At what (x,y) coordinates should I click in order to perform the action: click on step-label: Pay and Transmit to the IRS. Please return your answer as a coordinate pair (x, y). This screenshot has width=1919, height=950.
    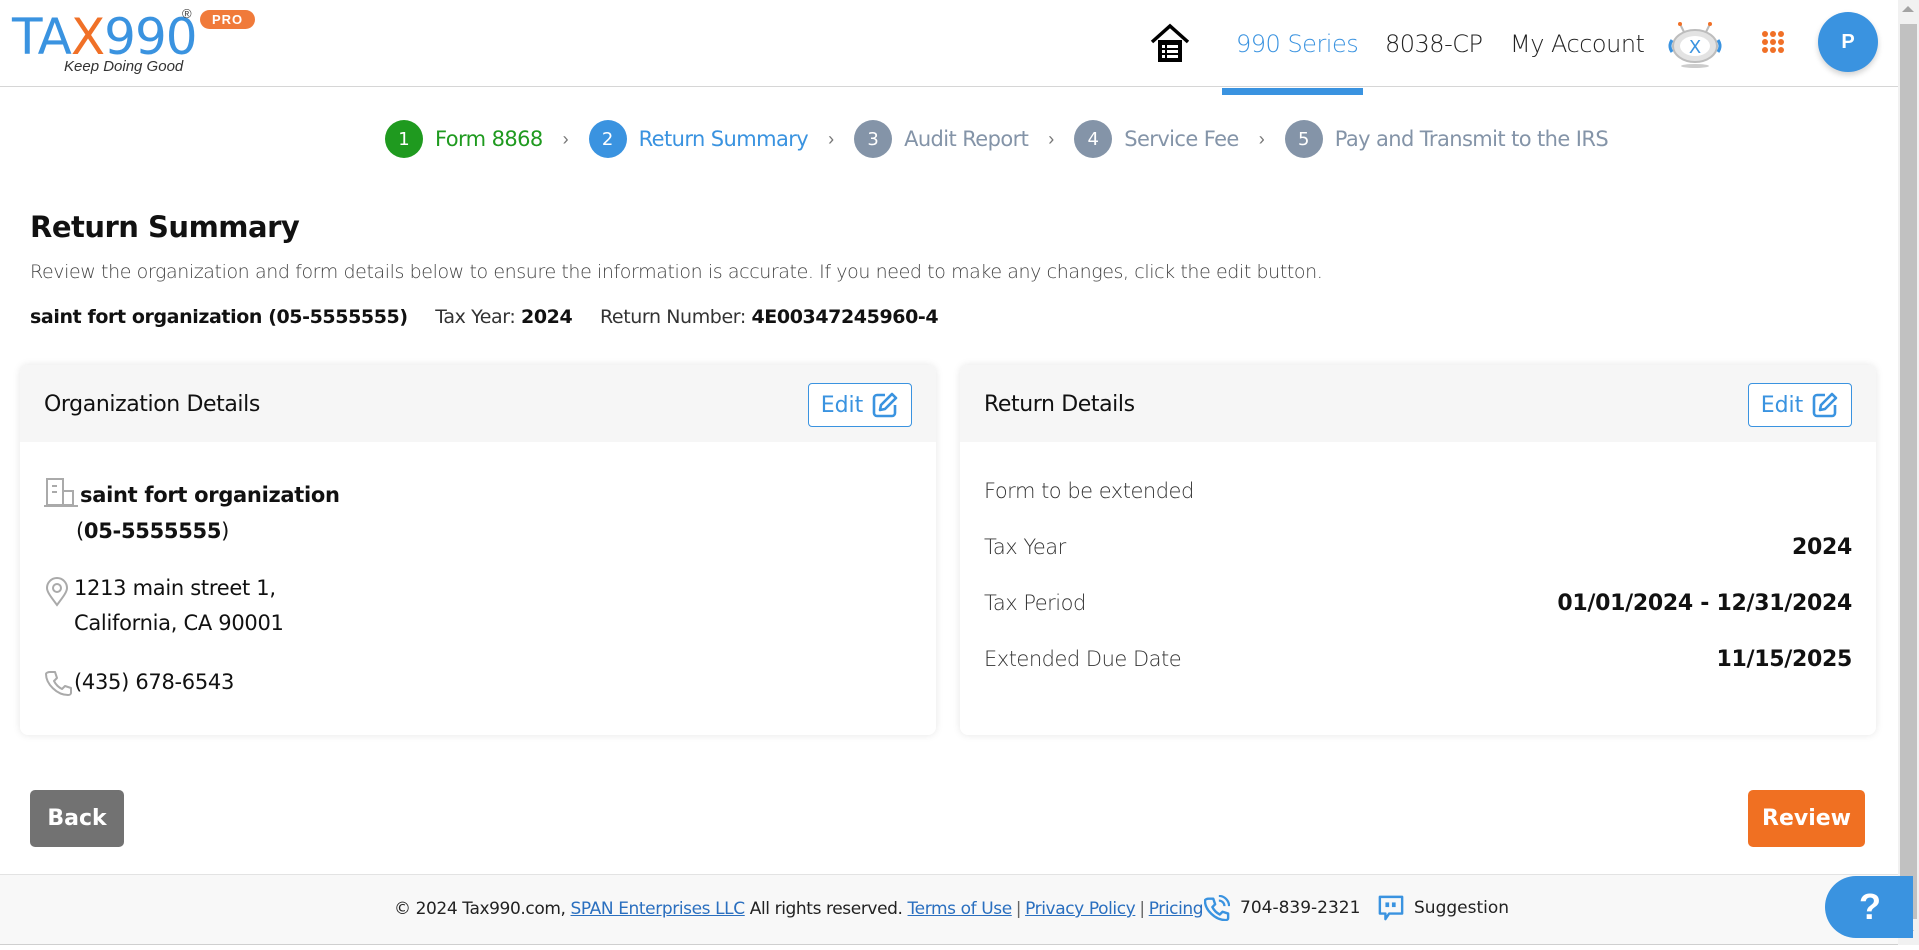
    Looking at the image, I should click on (1471, 139).